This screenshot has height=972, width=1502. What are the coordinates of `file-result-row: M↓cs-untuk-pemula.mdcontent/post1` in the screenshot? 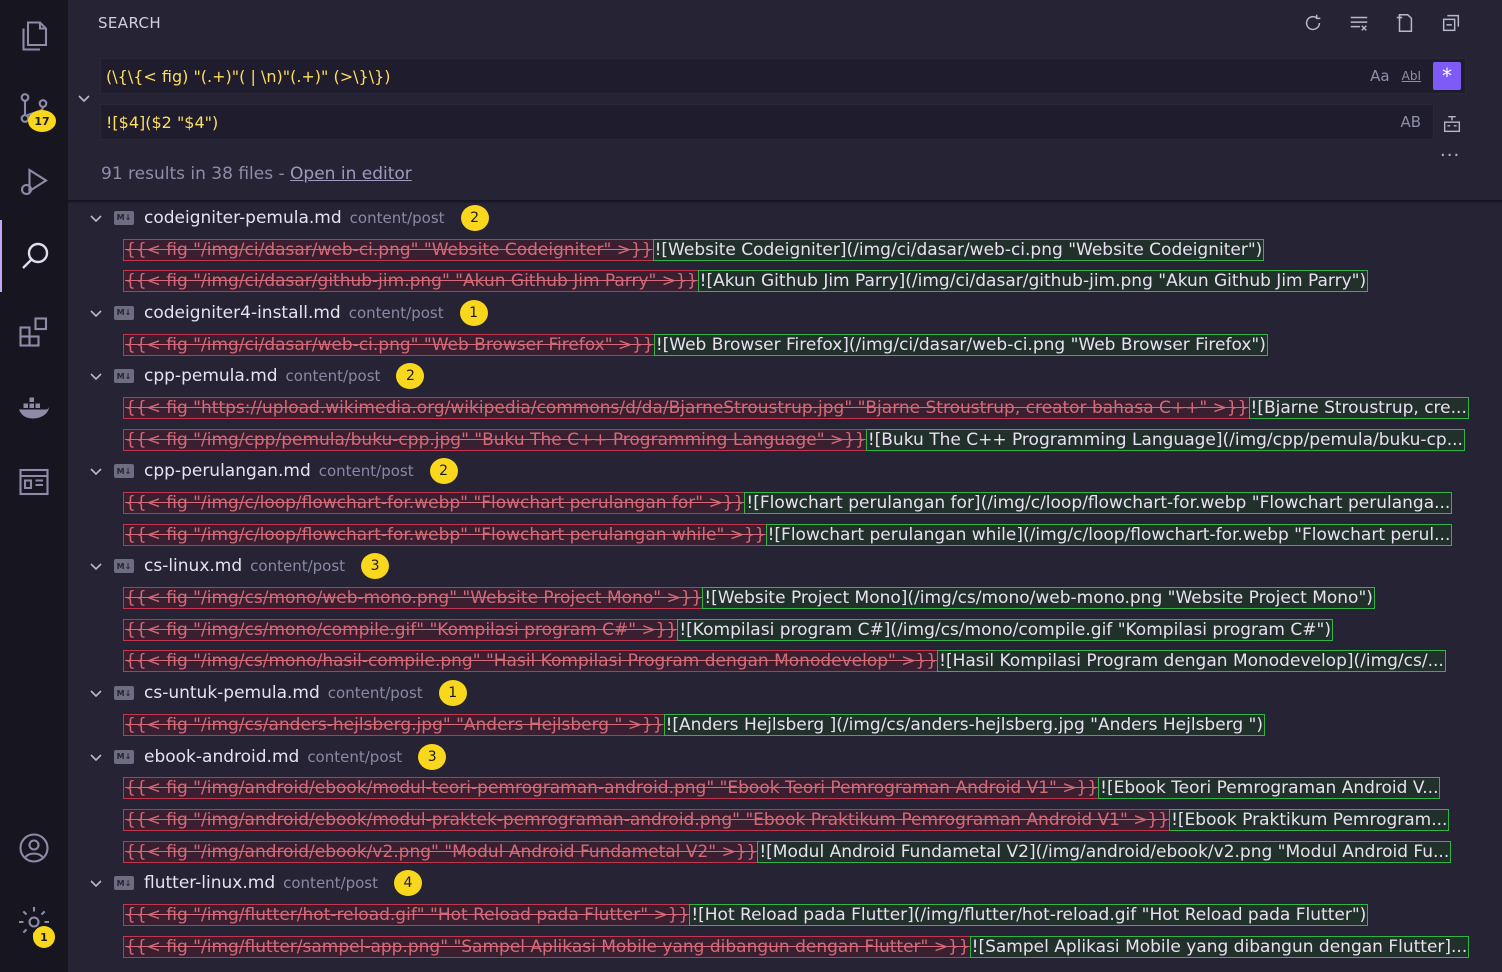 It's located at (785, 693).